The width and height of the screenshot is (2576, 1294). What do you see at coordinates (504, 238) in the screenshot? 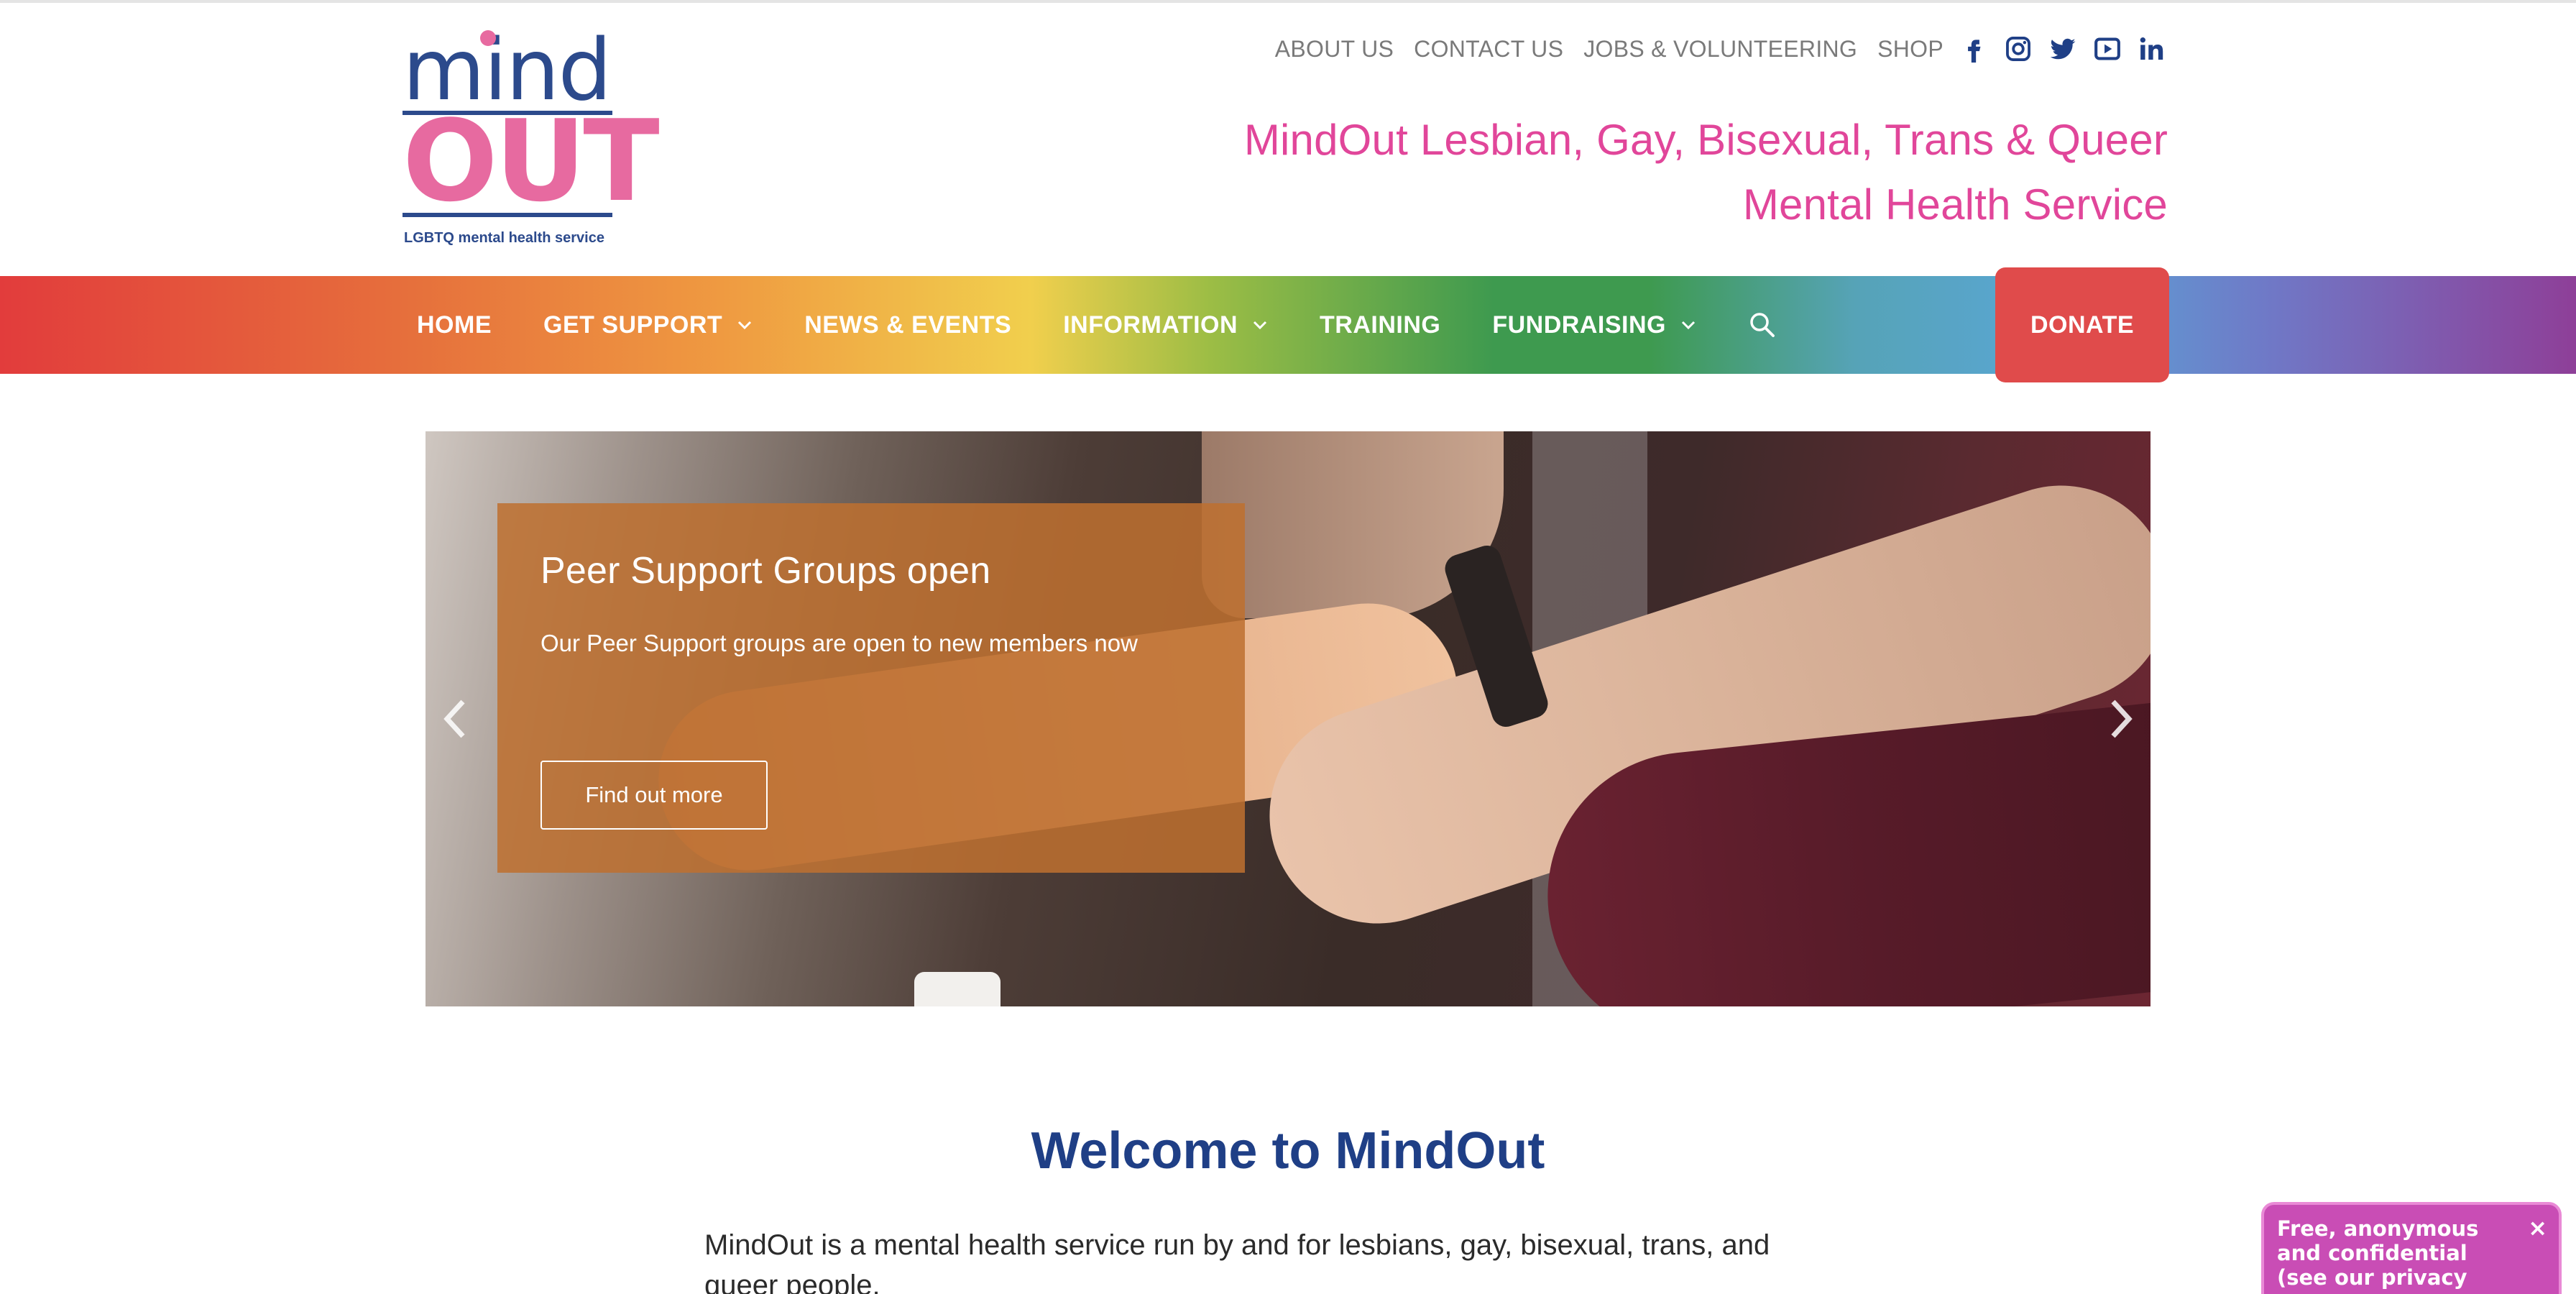
I see `logo-tagline: LGBTQ mental health service` at bounding box center [504, 238].